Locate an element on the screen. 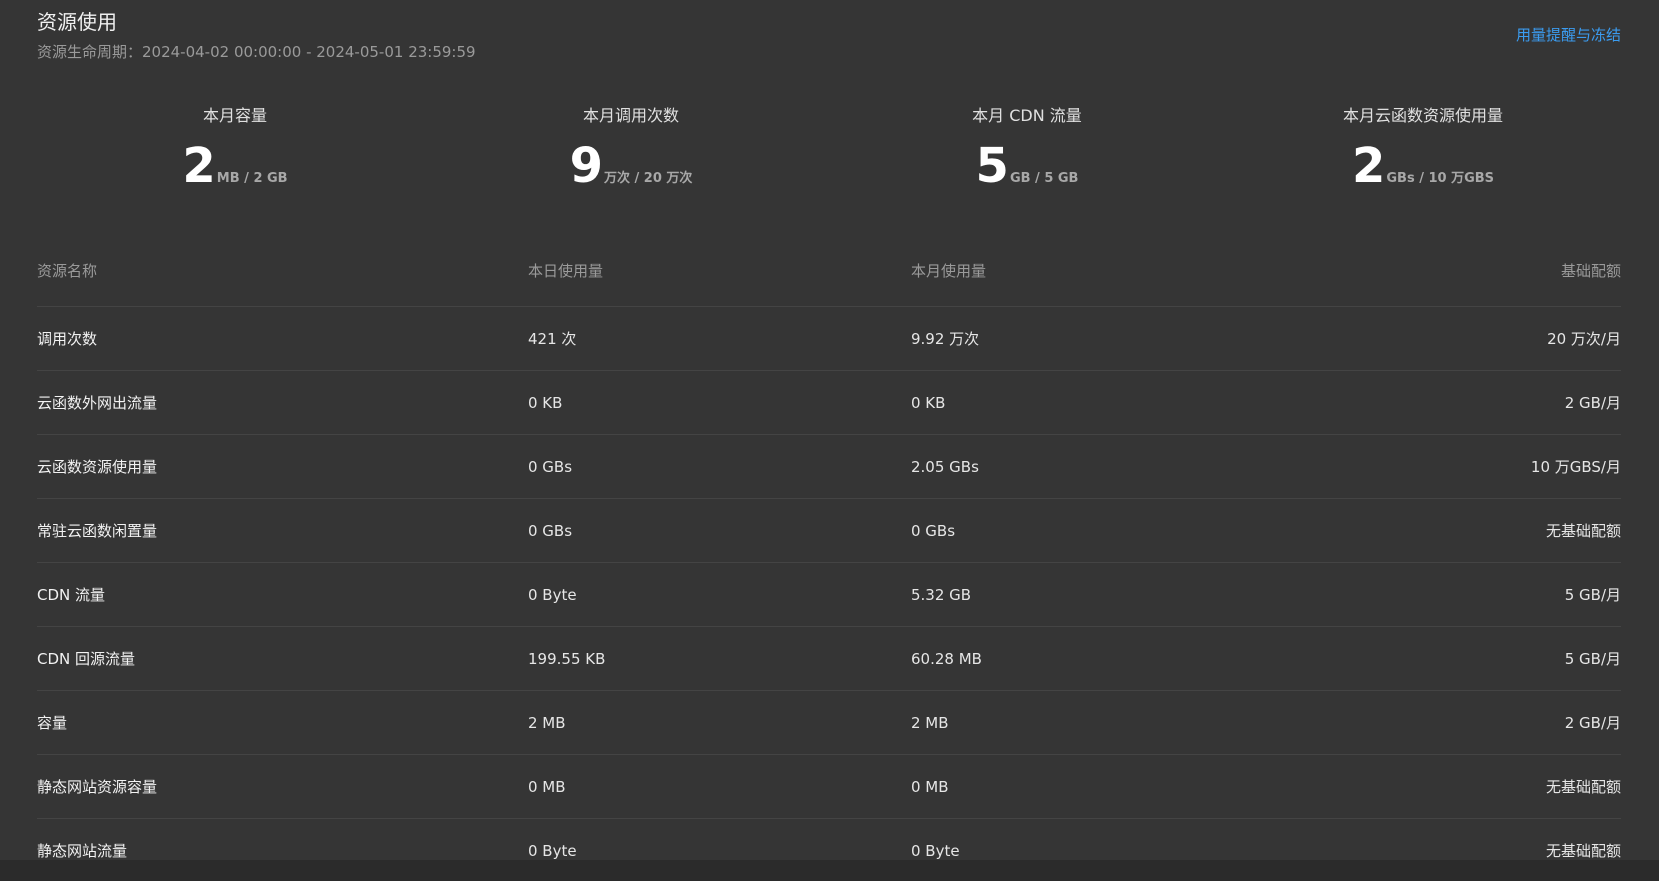 This screenshot has width=1659, height=881. stat-label: 本月容量 is located at coordinates (234, 115).